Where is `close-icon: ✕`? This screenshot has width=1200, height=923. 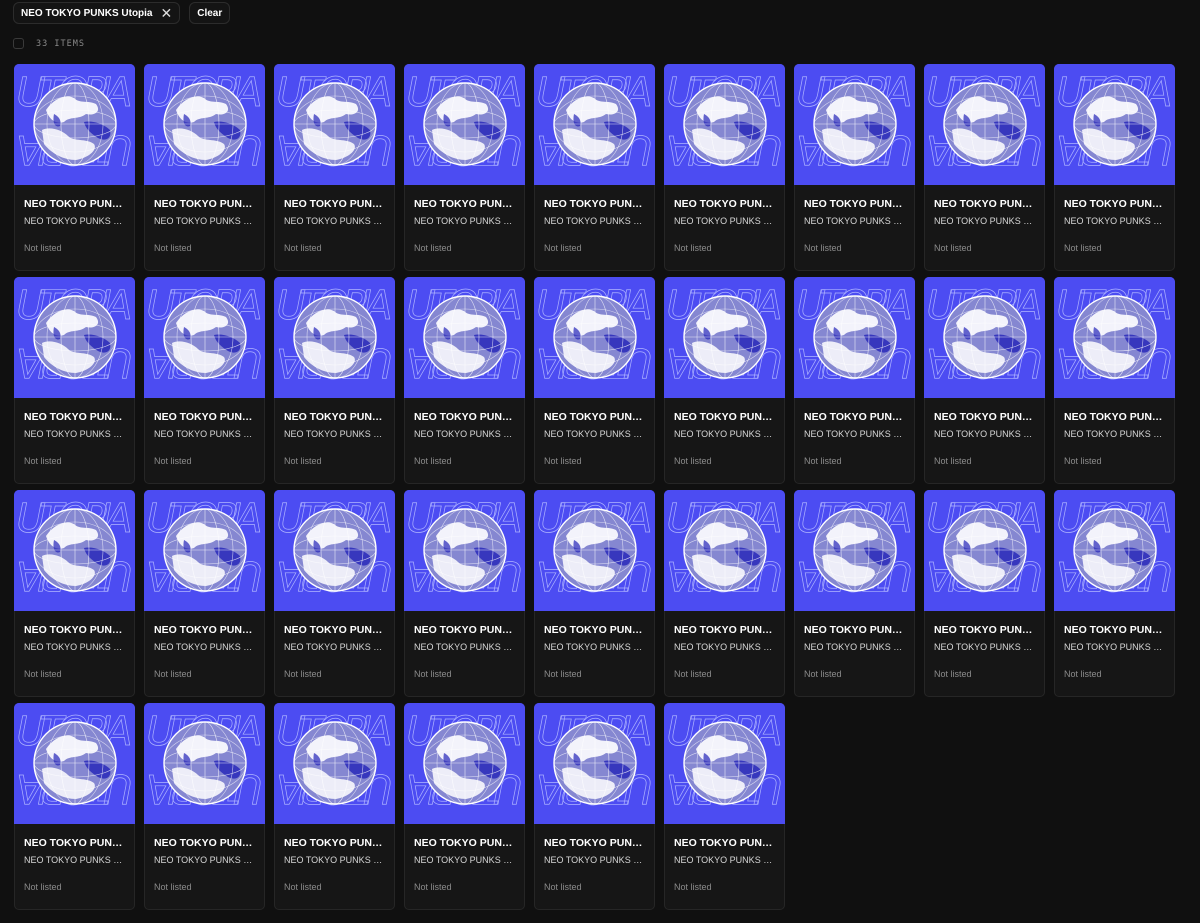
close-icon: ✕ is located at coordinates (167, 13).